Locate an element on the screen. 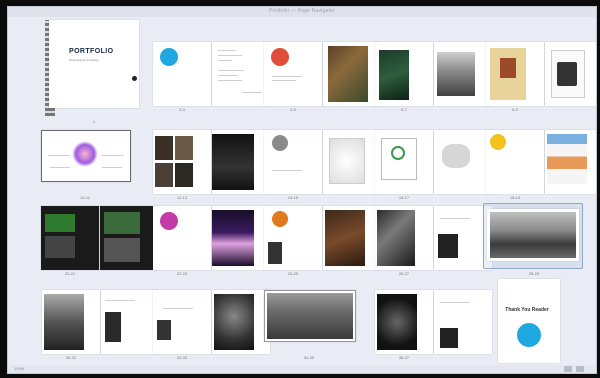  orange-circle-icon is located at coordinates (280, 219).